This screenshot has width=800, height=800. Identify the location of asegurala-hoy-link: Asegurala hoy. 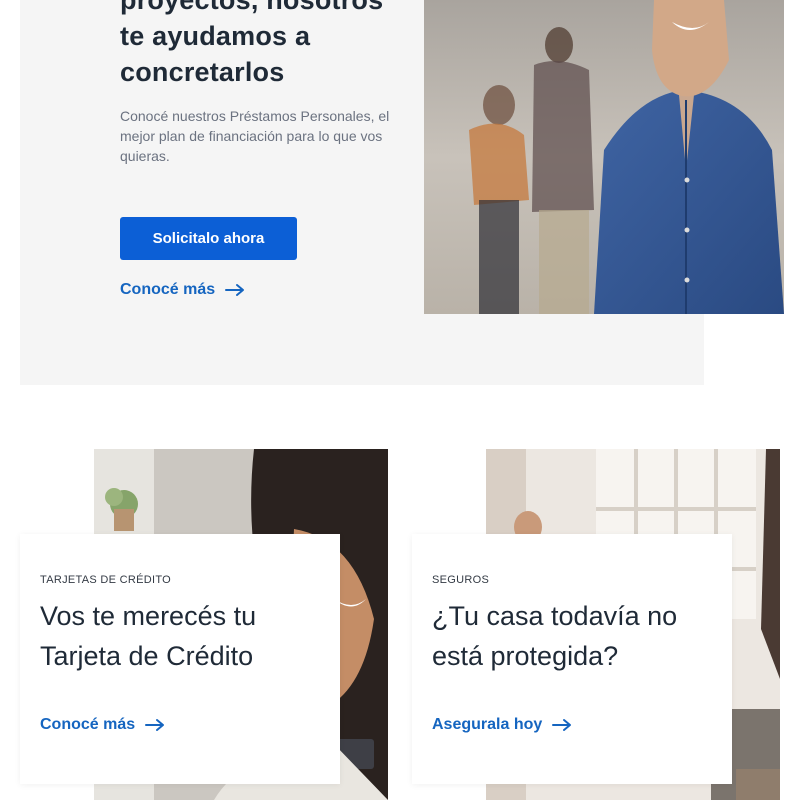
(502, 725).